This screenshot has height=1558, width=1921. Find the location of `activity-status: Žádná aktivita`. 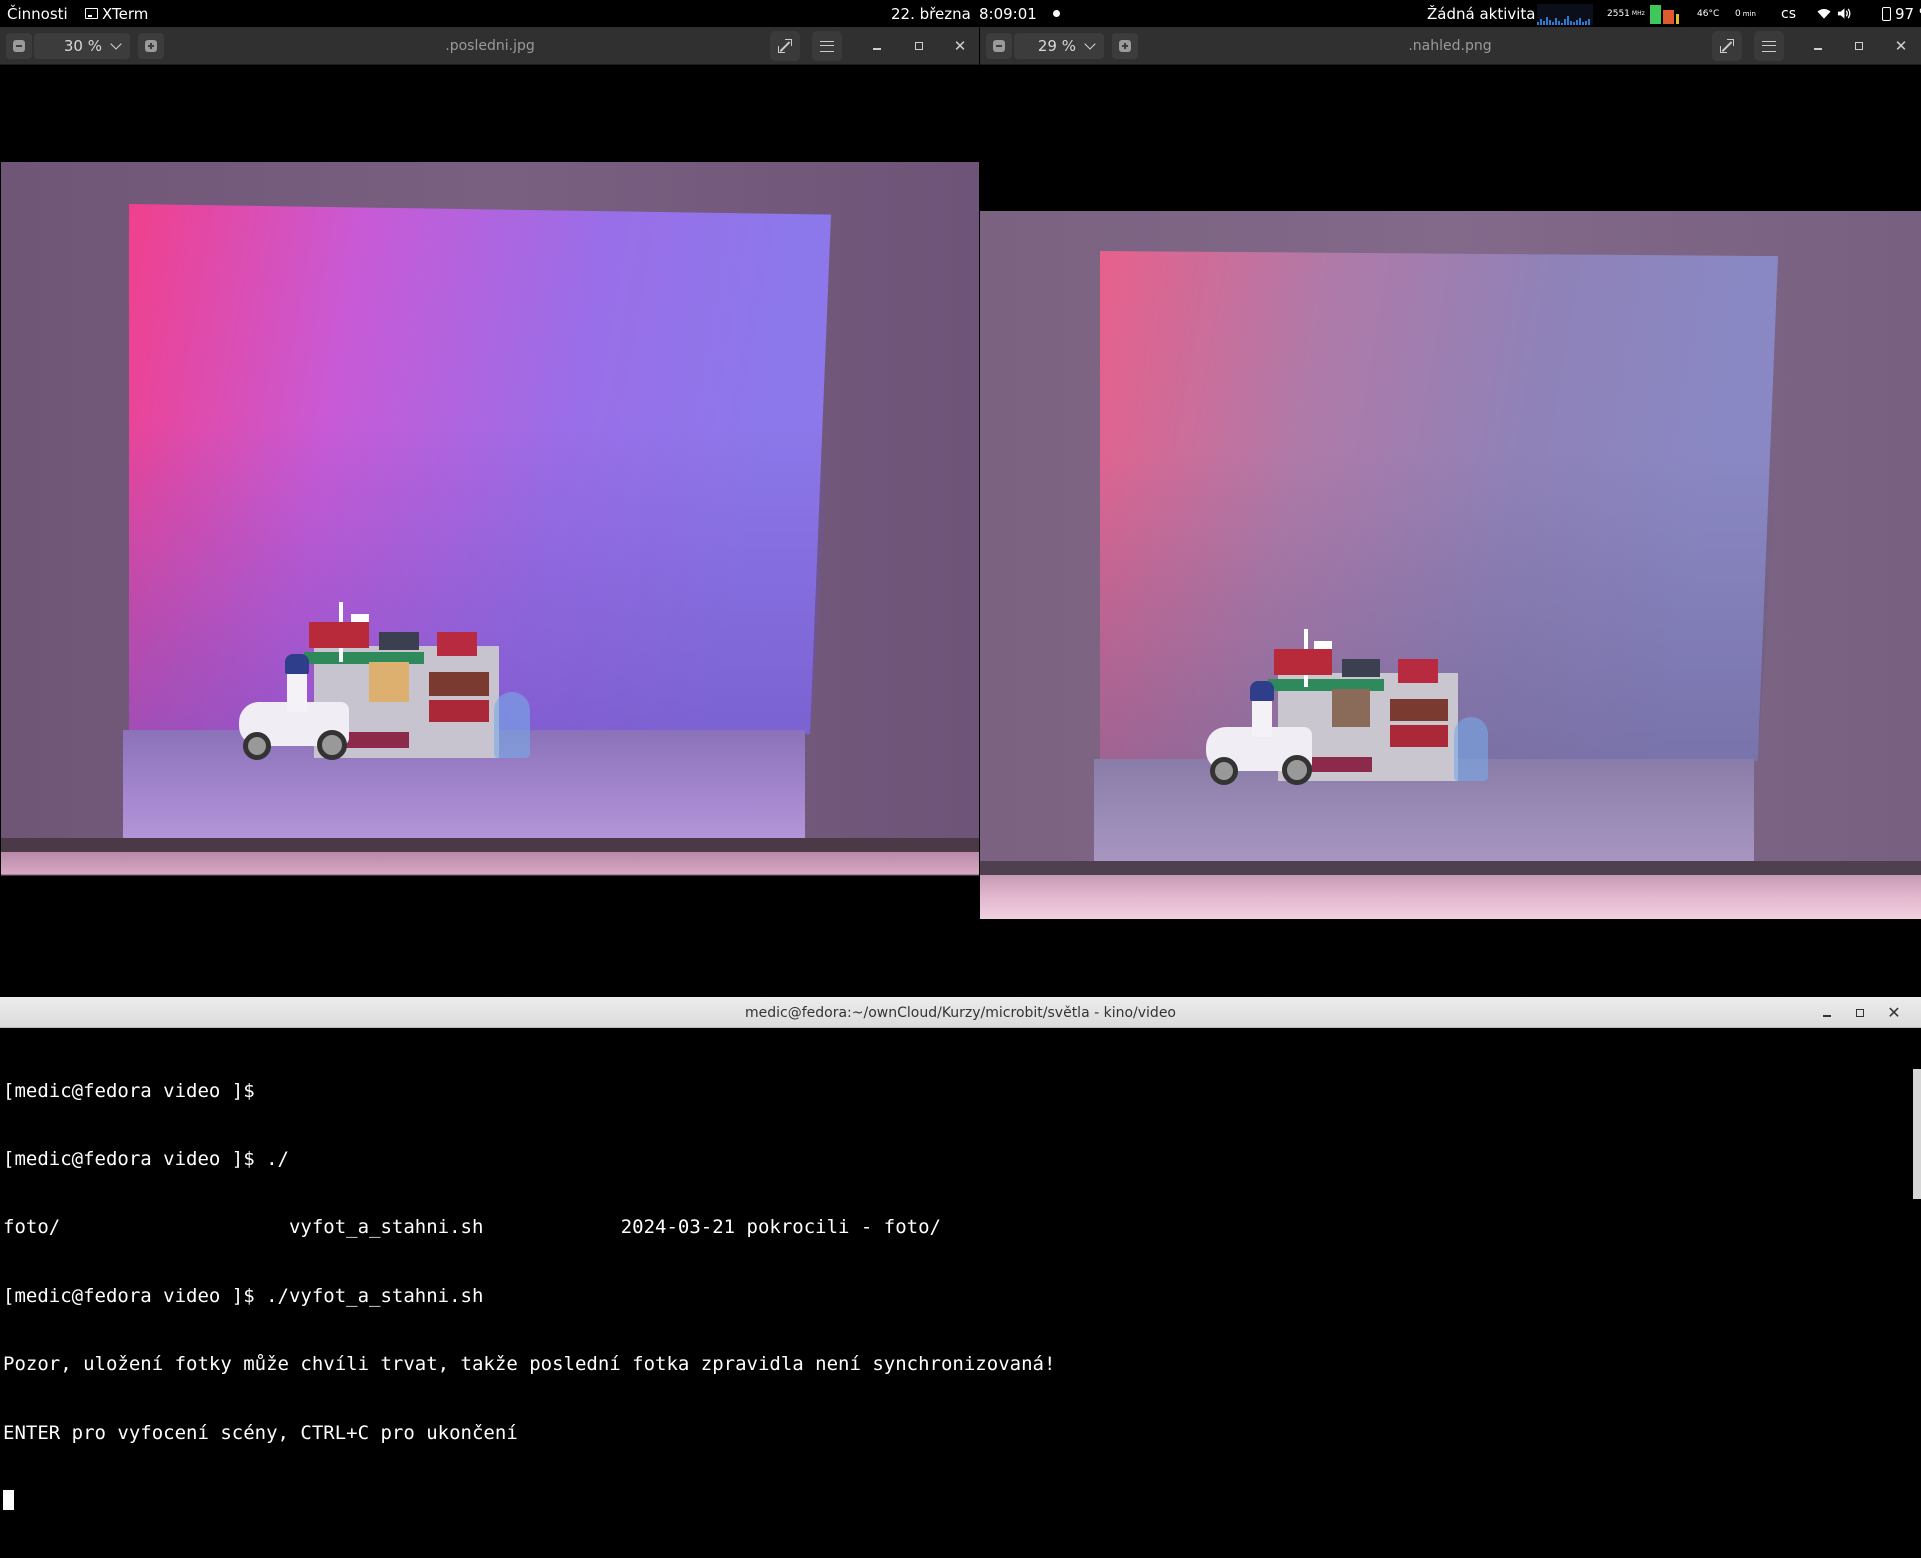

activity-status: Žádná aktivita is located at coordinates (1481, 13).